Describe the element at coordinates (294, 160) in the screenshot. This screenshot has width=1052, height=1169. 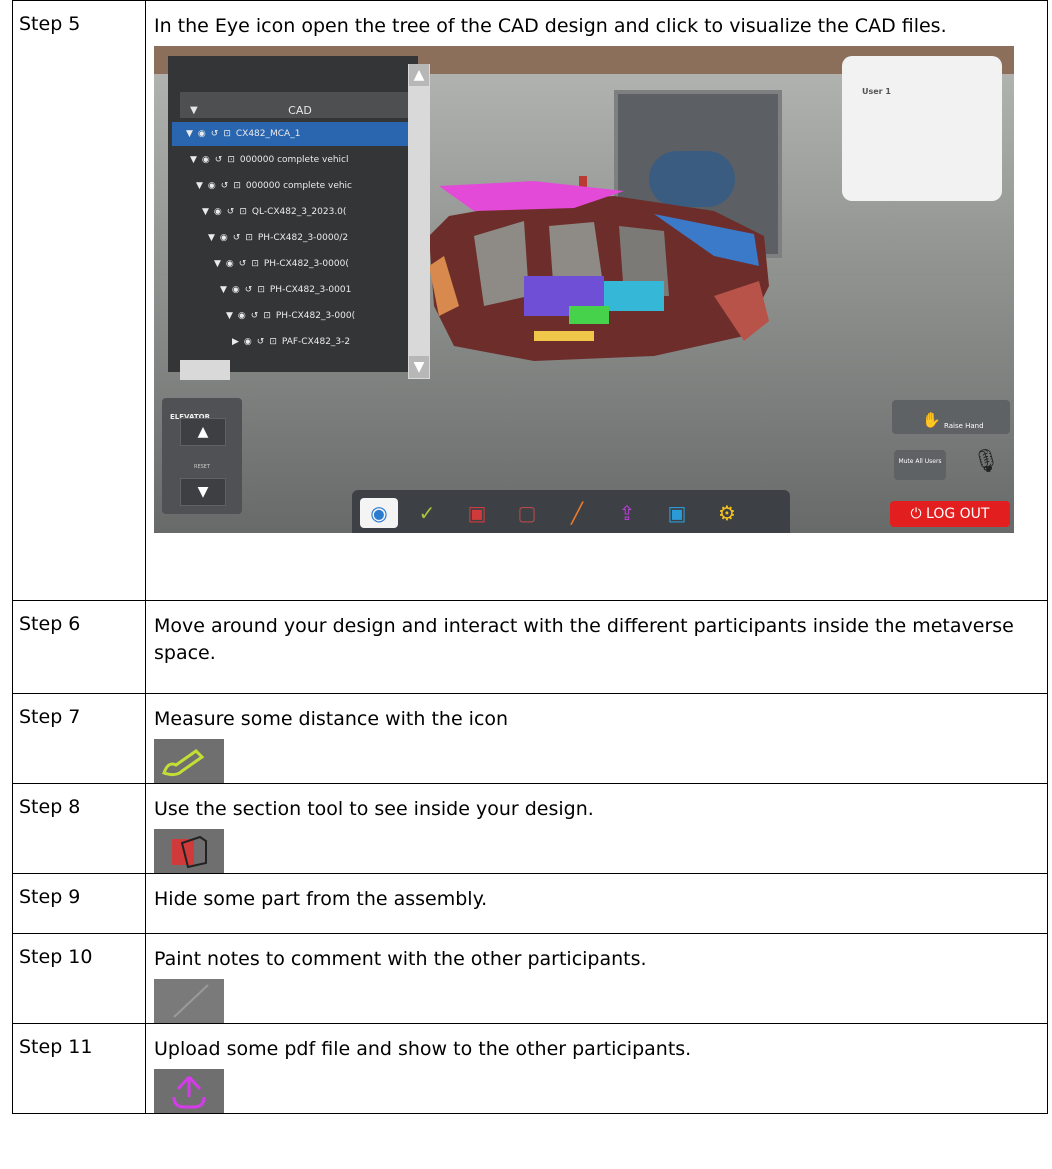
I see `tree-item-label: 000000 complete vehicl` at that location.